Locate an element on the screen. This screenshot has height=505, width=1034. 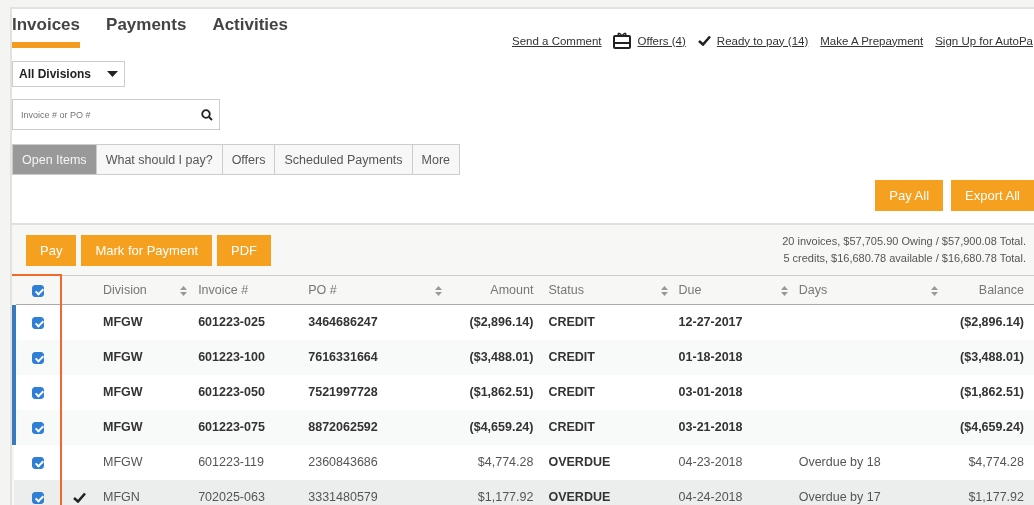
column-header: Amount is located at coordinates (512, 290).